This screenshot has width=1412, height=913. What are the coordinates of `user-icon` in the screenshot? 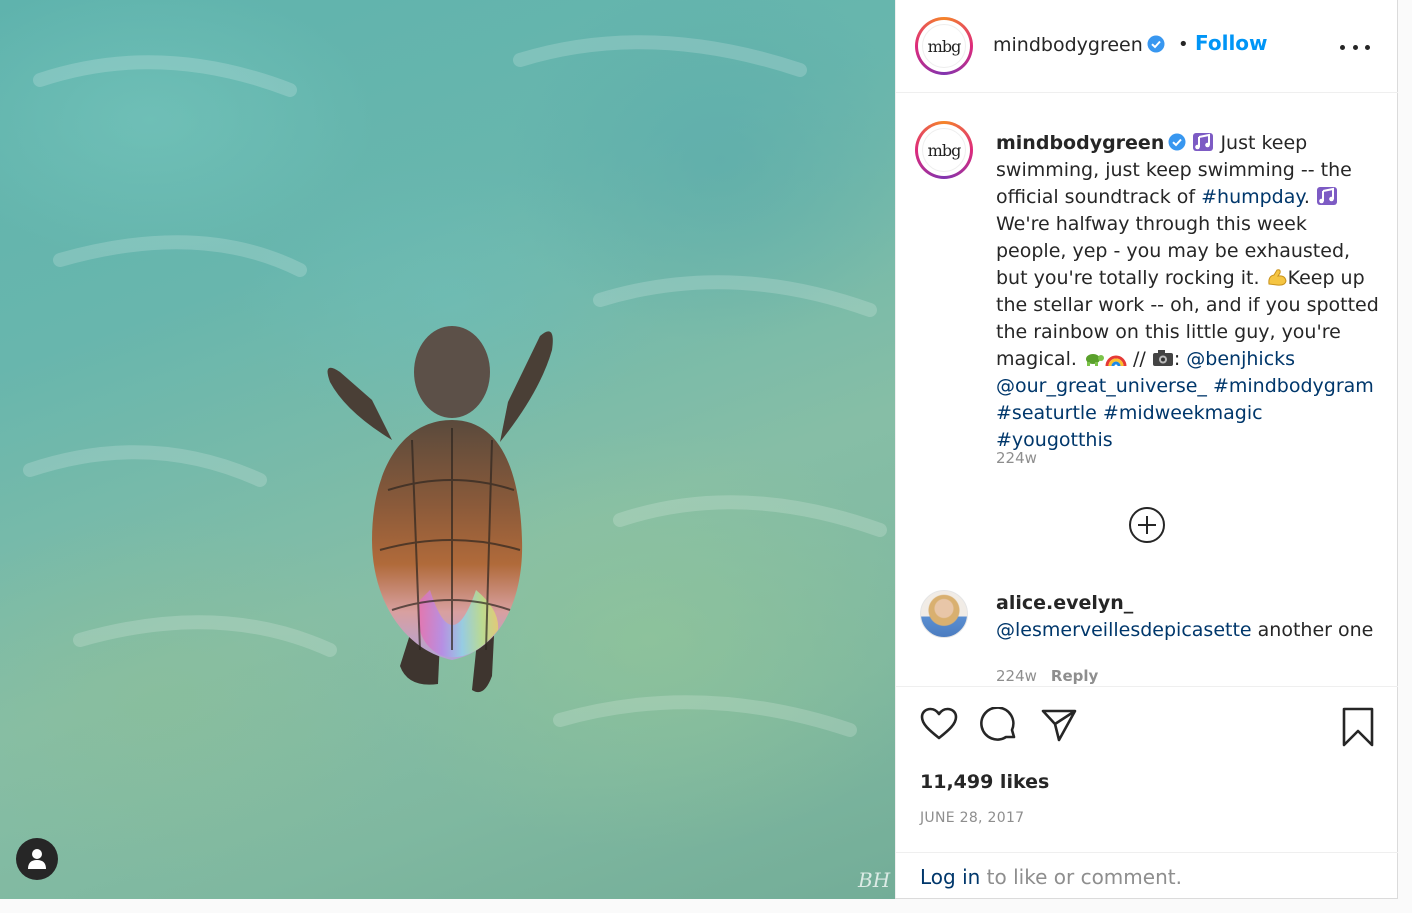 It's located at (37, 859).